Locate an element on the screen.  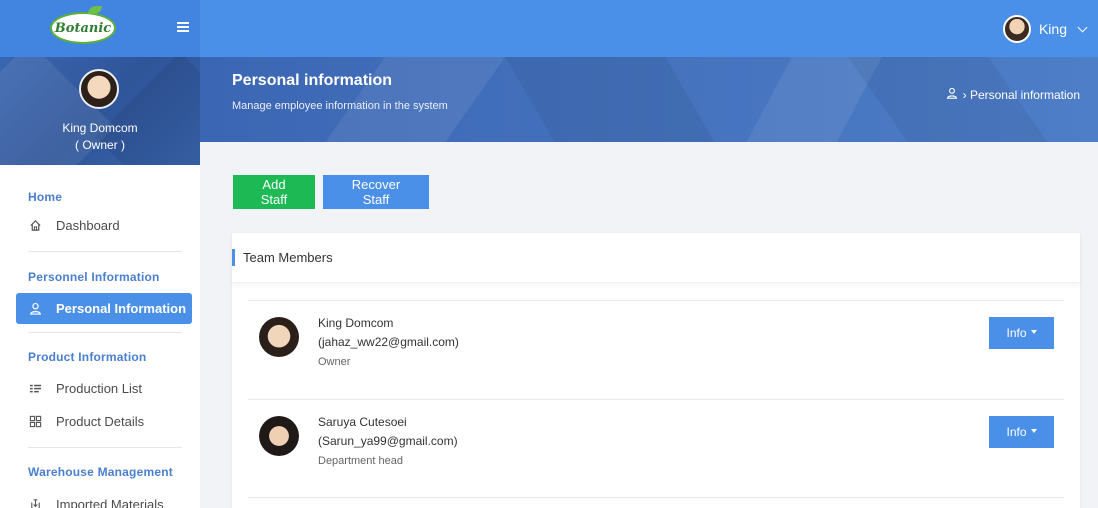
logo-area: Botanic is located at coordinates (100, 28).